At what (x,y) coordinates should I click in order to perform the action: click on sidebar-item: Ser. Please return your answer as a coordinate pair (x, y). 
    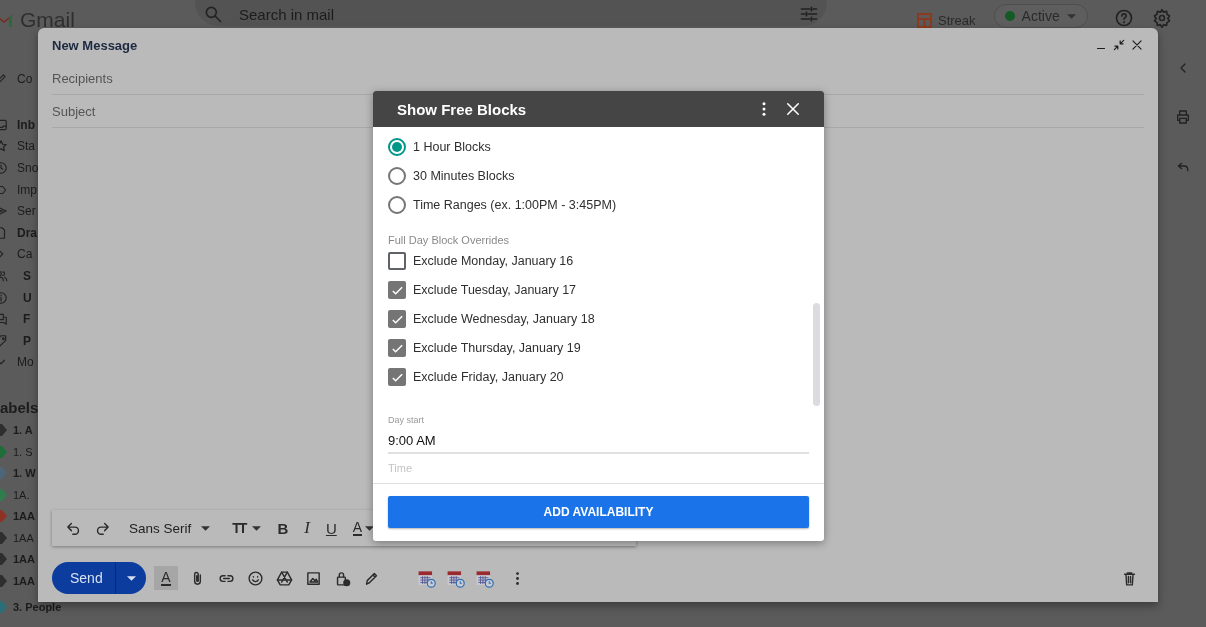
    Looking at the image, I should click on (26, 211).